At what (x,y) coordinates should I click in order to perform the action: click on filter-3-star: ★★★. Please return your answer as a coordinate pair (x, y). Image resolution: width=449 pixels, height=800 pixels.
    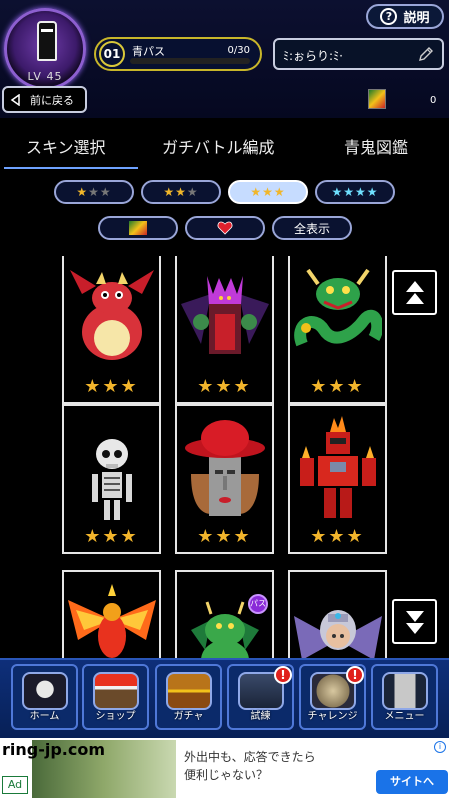
    Looking at the image, I should click on (268, 192).